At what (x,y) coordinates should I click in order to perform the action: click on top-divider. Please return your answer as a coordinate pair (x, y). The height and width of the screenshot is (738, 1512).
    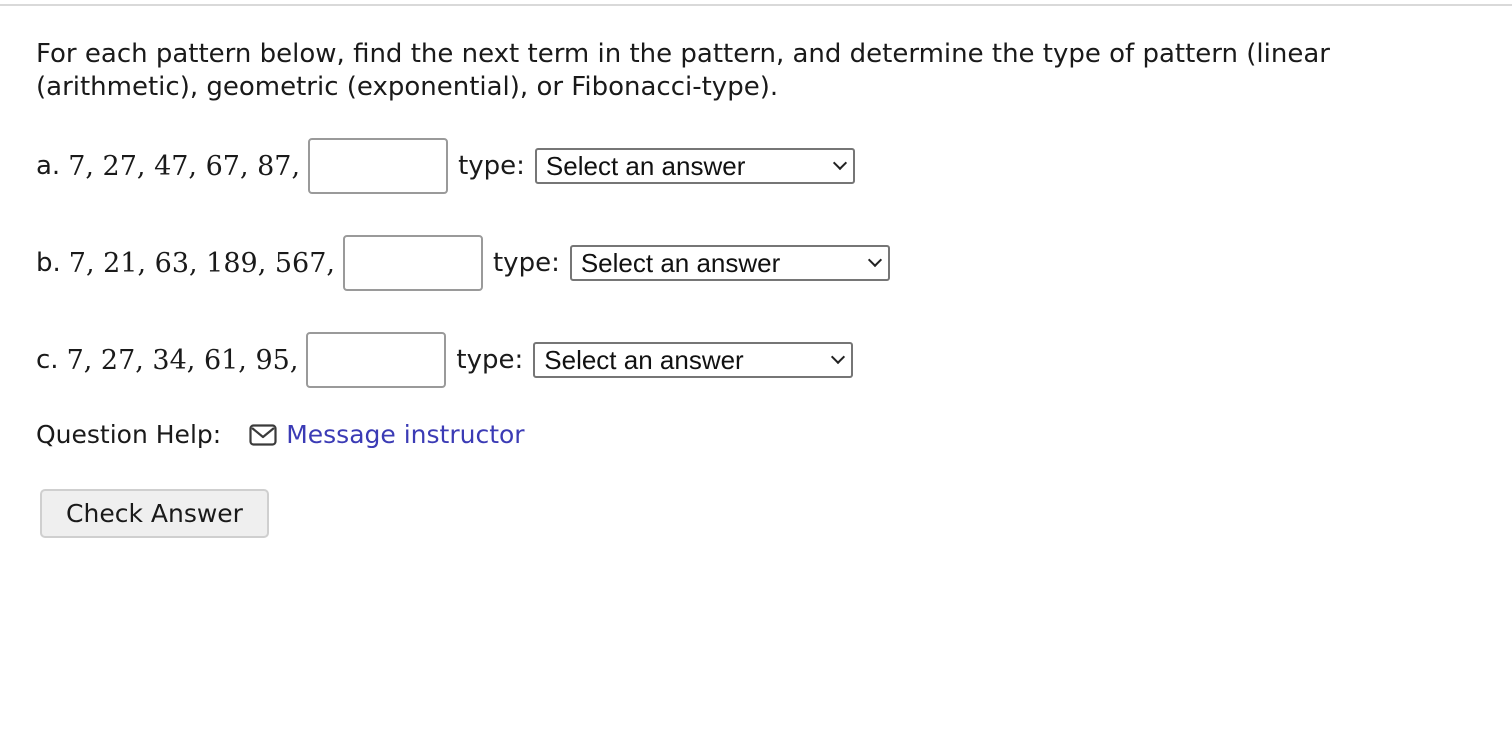
    Looking at the image, I should click on (756, 5).